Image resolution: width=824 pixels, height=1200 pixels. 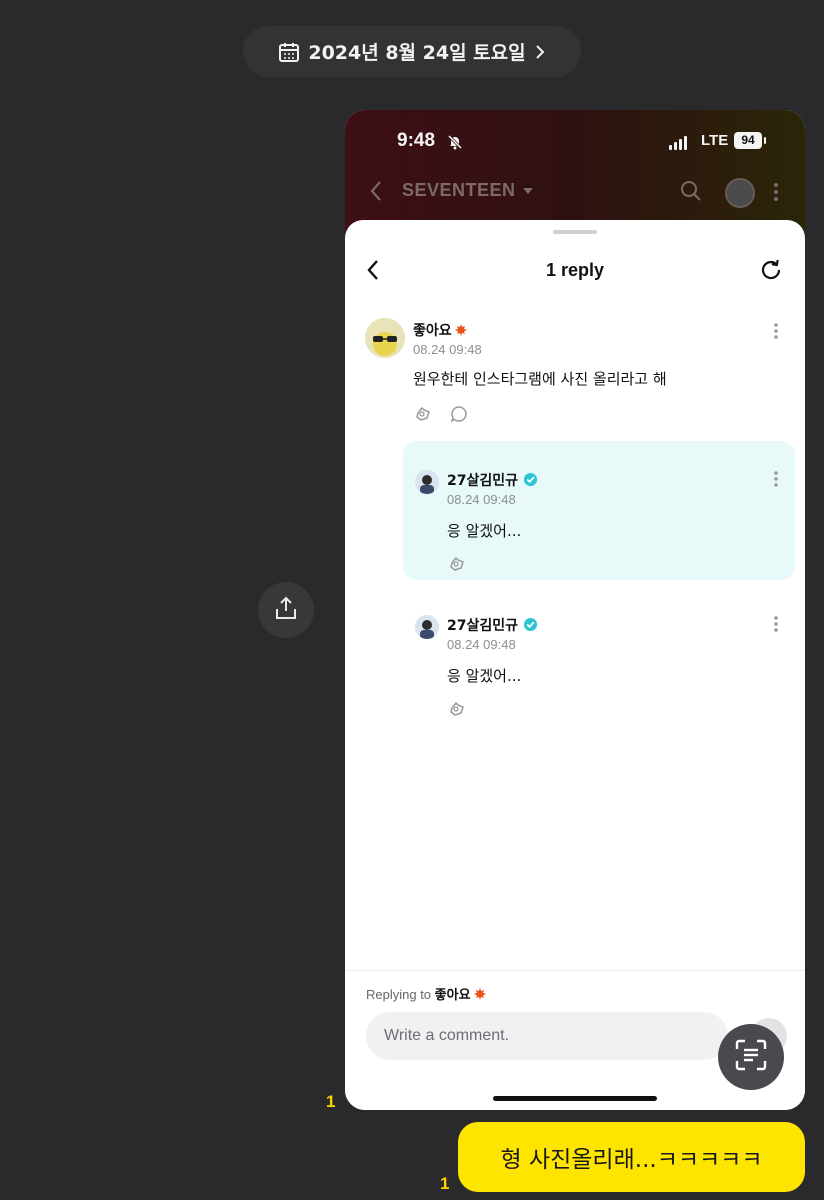 I want to click on app-title: SEVENTEEN, so click(x=459, y=190).